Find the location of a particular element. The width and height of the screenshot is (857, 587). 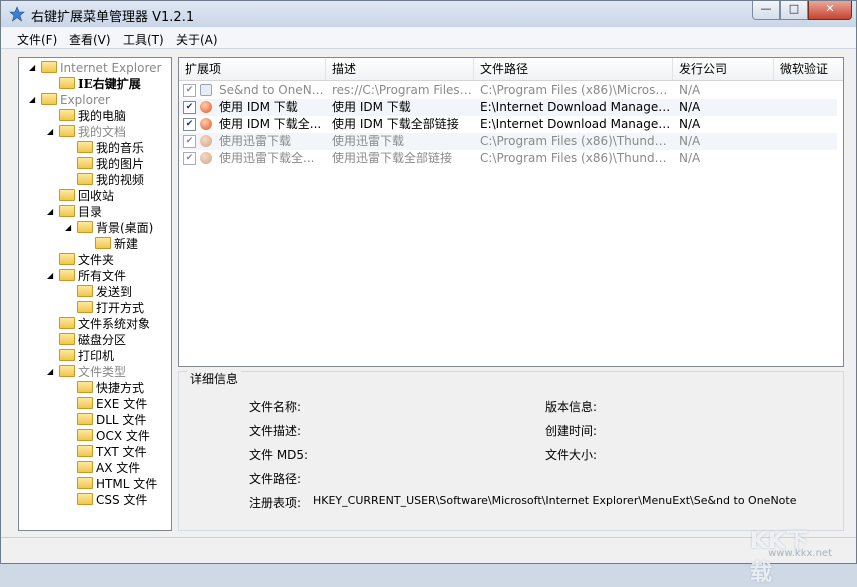

tree-item: TXT 文件 is located at coordinates (112, 452).